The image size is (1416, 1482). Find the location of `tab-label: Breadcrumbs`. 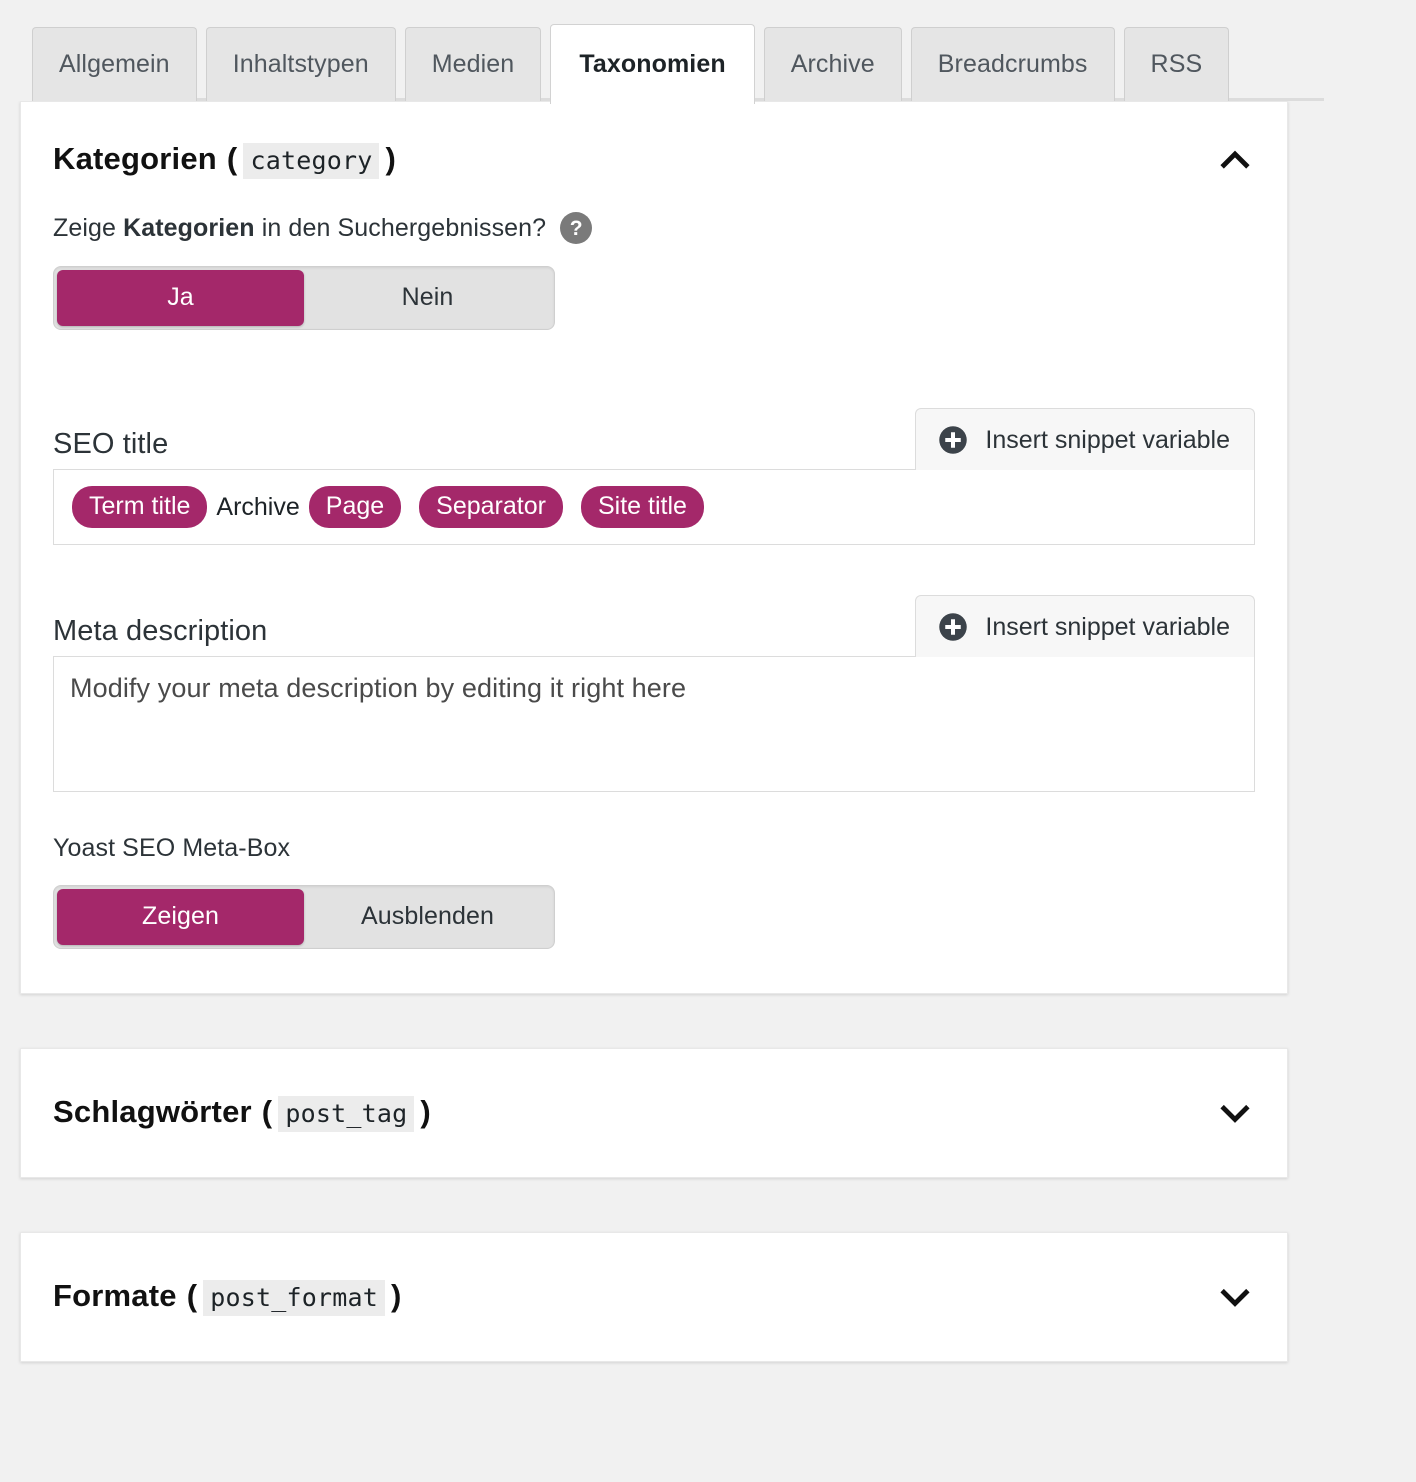

tab-label: Breadcrumbs is located at coordinates (1012, 64).